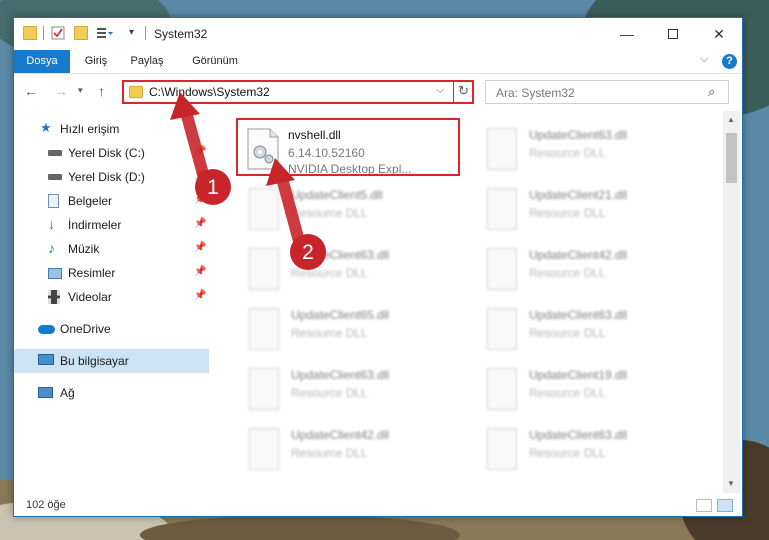  What do you see at coordinates (729, 61) in the screenshot?
I see `help-button: ?` at bounding box center [729, 61].